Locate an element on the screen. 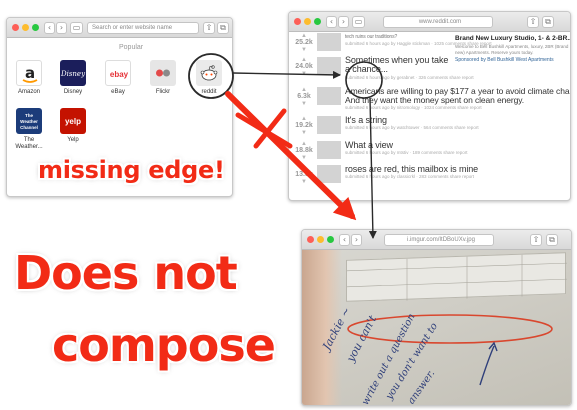 This screenshot has height=410, width=577. post-to-photo-arrow is located at coordinates (372, 168).